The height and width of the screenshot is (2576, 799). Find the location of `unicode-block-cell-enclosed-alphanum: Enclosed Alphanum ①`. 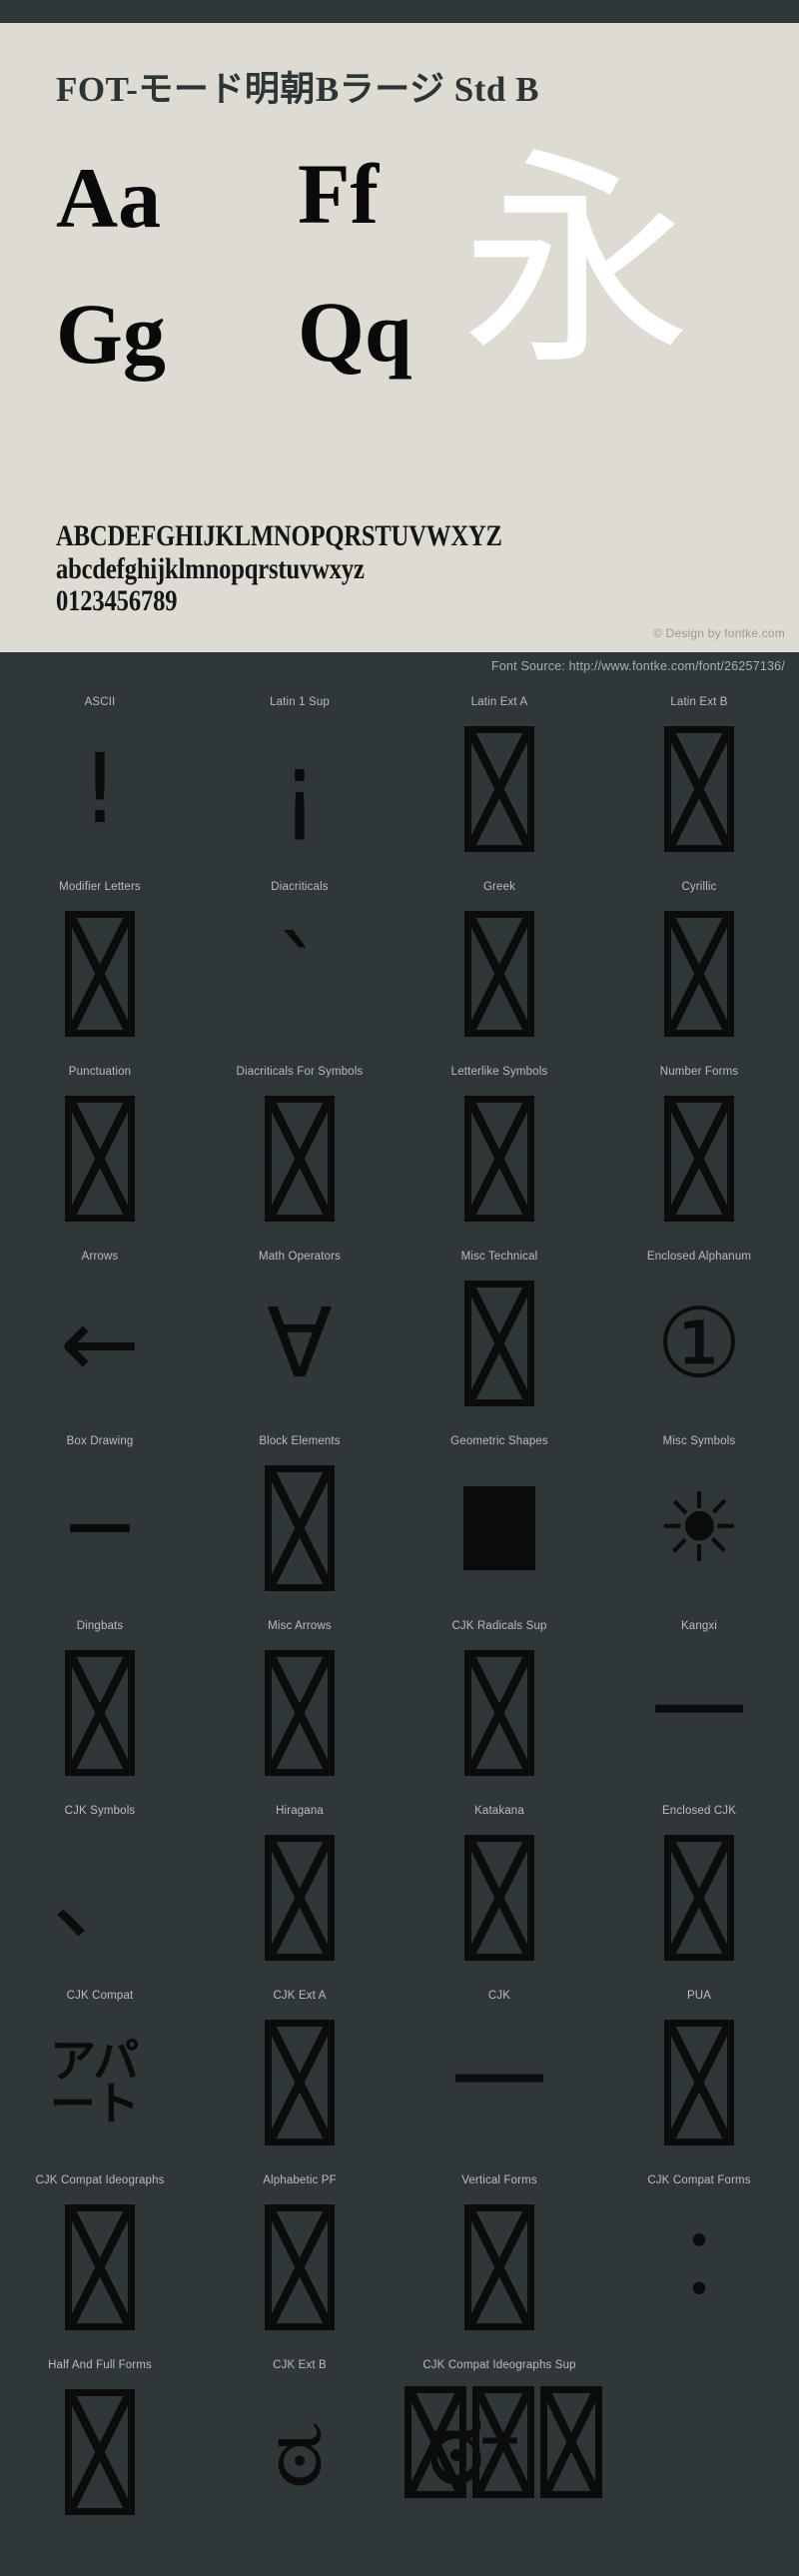

unicode-block-cell-enclosed-alphanum: Enclosed Alphanum ① is located at coordinates (699, 1333).